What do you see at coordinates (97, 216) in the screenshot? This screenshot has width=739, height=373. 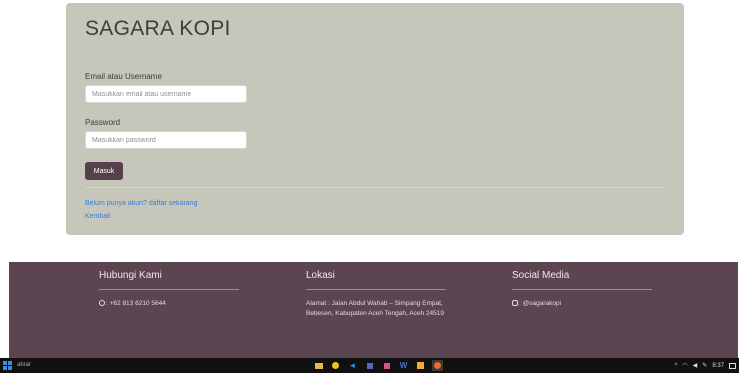 I see `back-link: Kembali` at bounding box center [97, 216].